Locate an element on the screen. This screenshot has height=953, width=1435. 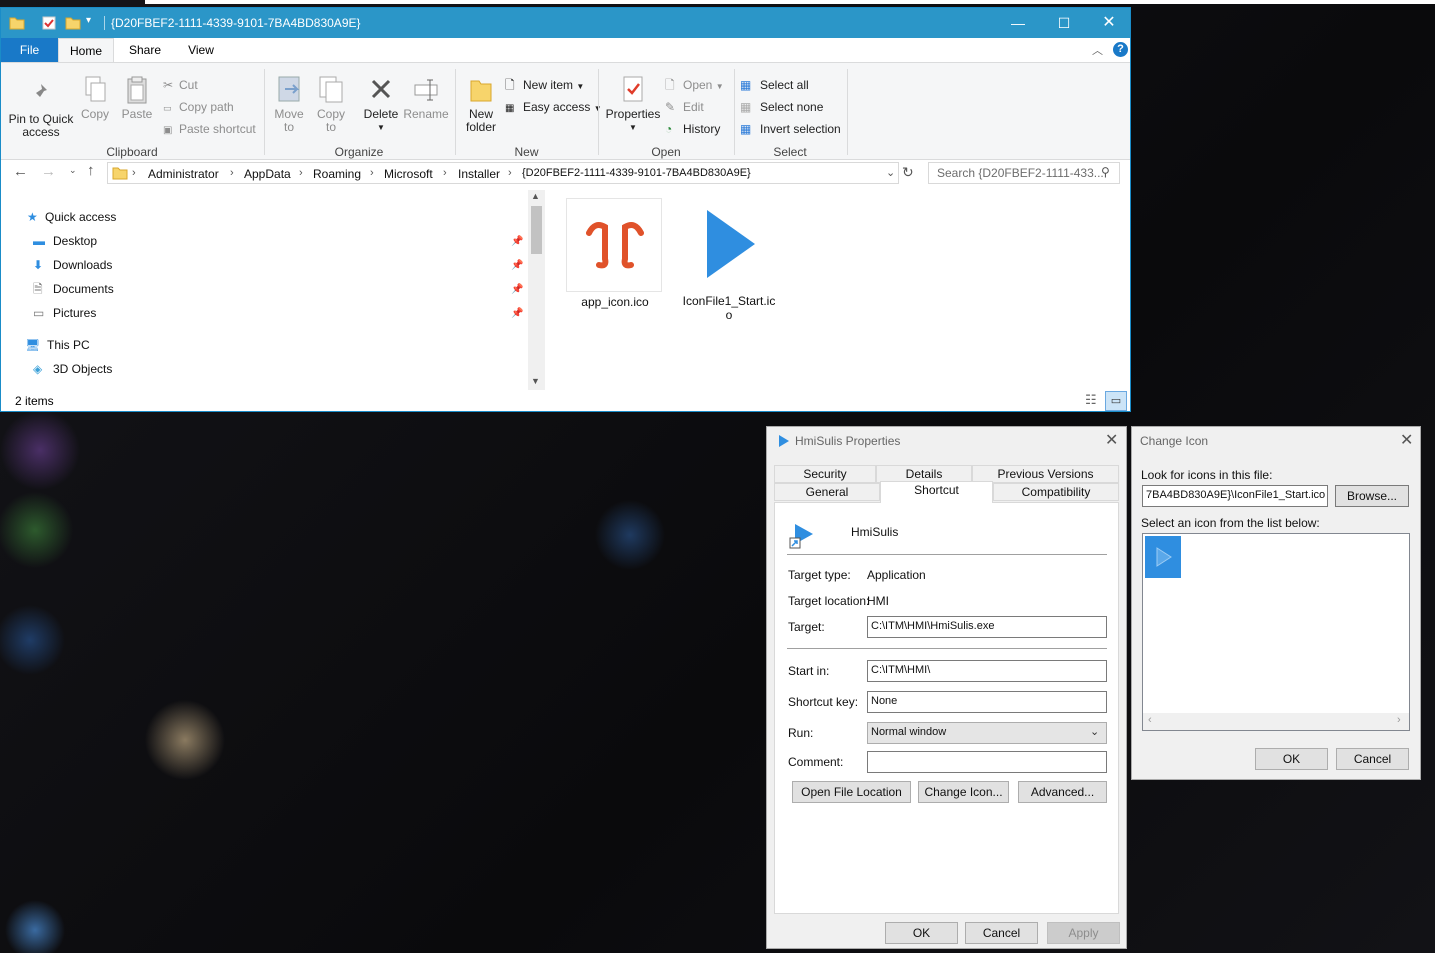
comment-field is located at coordinates (987, 762).